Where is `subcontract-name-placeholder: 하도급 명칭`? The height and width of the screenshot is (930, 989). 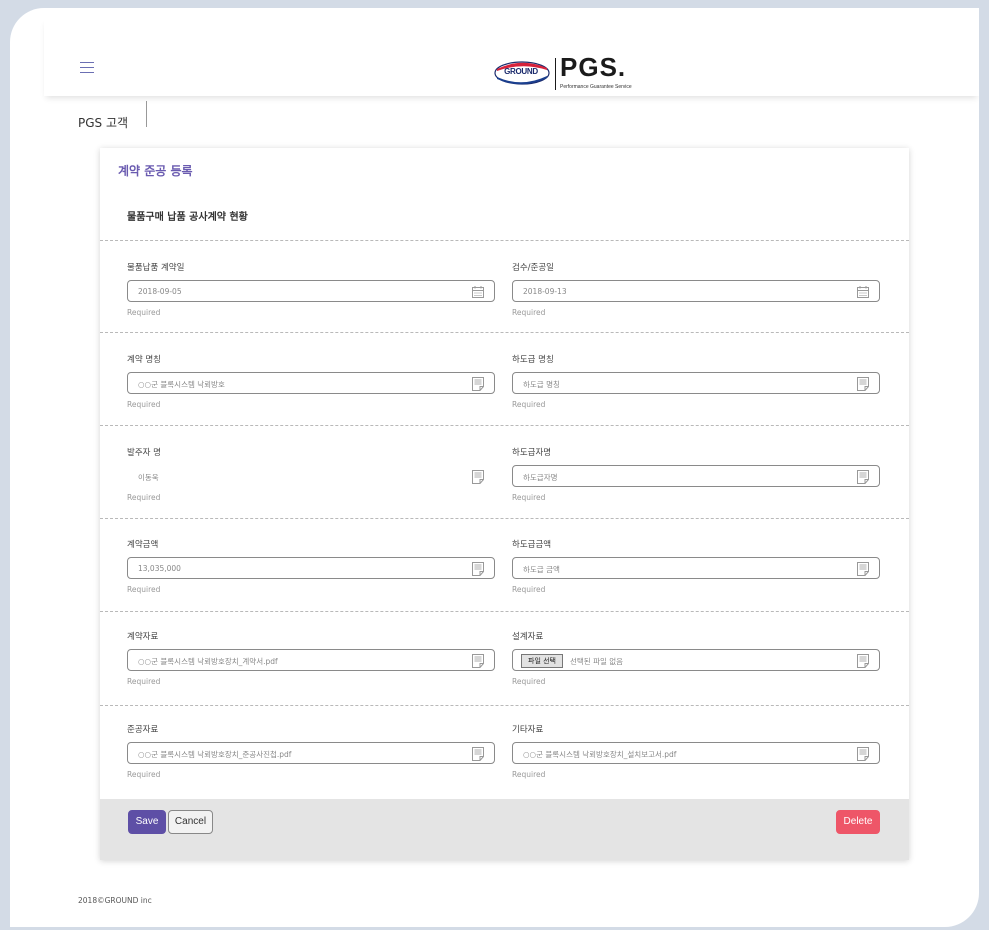 subcontract-name-placeholder: 하도급 명칭 is located at coordinates (541, 384).